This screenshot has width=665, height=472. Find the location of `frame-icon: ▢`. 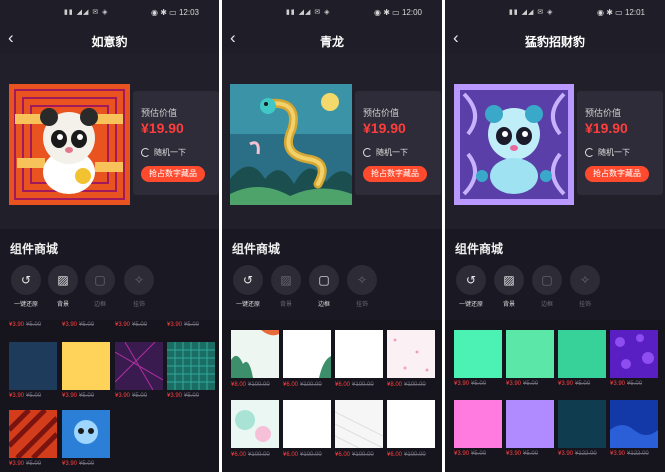

frame-icon: ▢ is located at coordinates (547, 280).